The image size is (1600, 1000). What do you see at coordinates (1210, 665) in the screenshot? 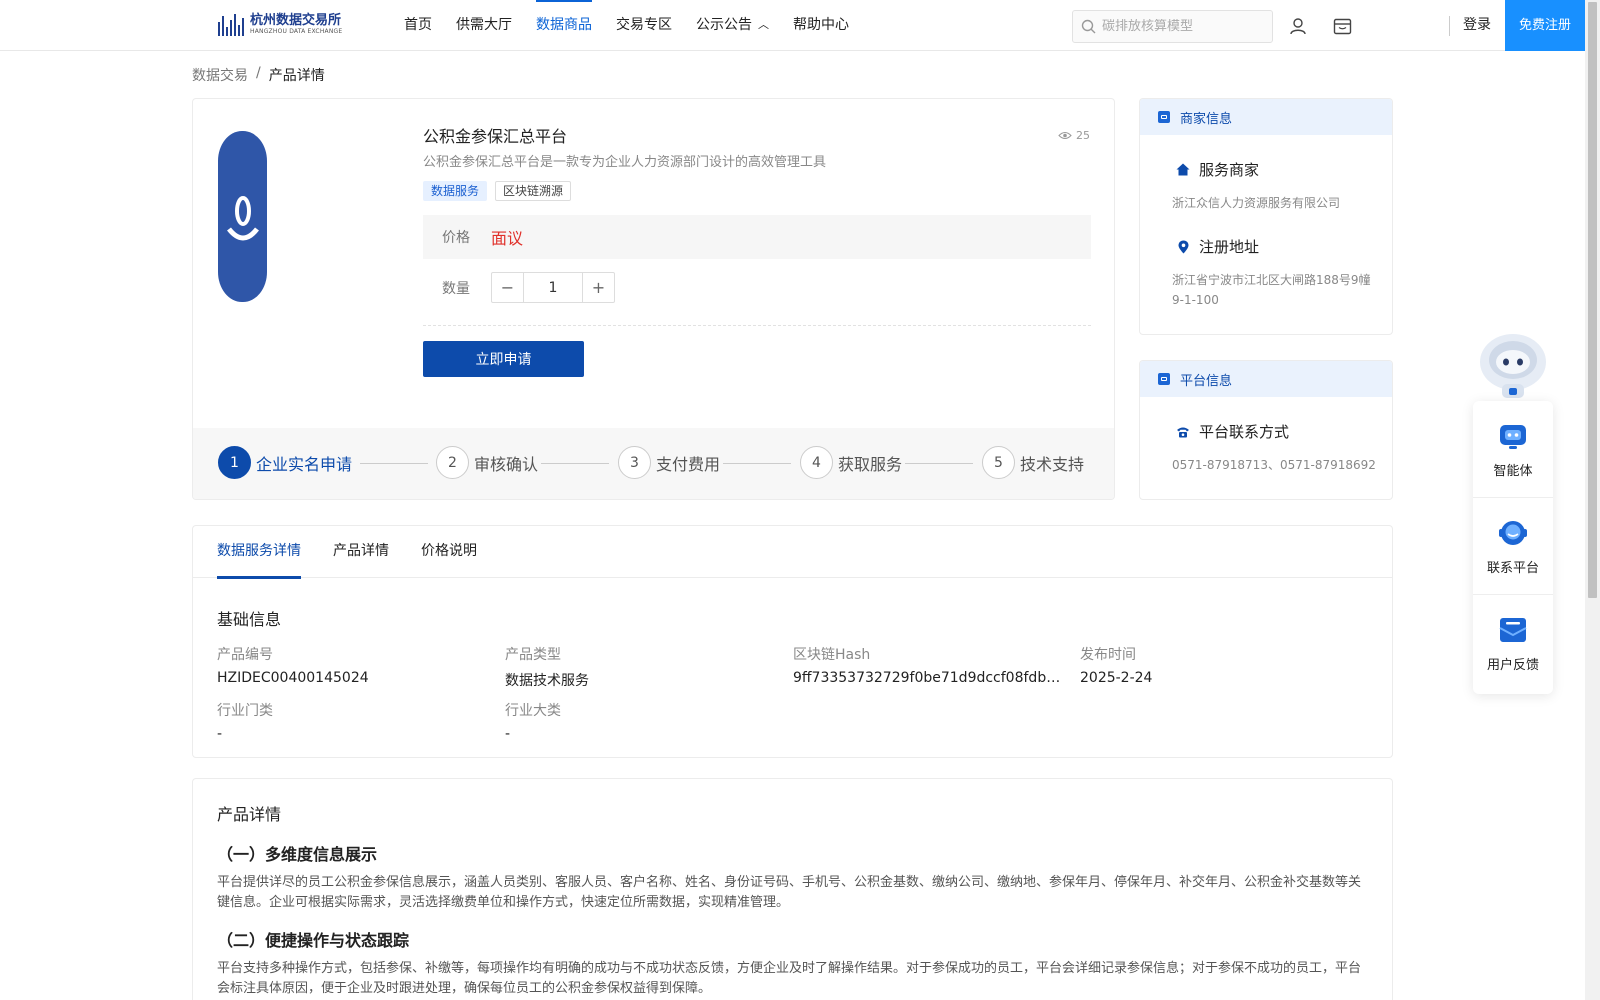
I see `field-publish-date: 发布时间 2025-2-24` at bounding box center [1210, 665].